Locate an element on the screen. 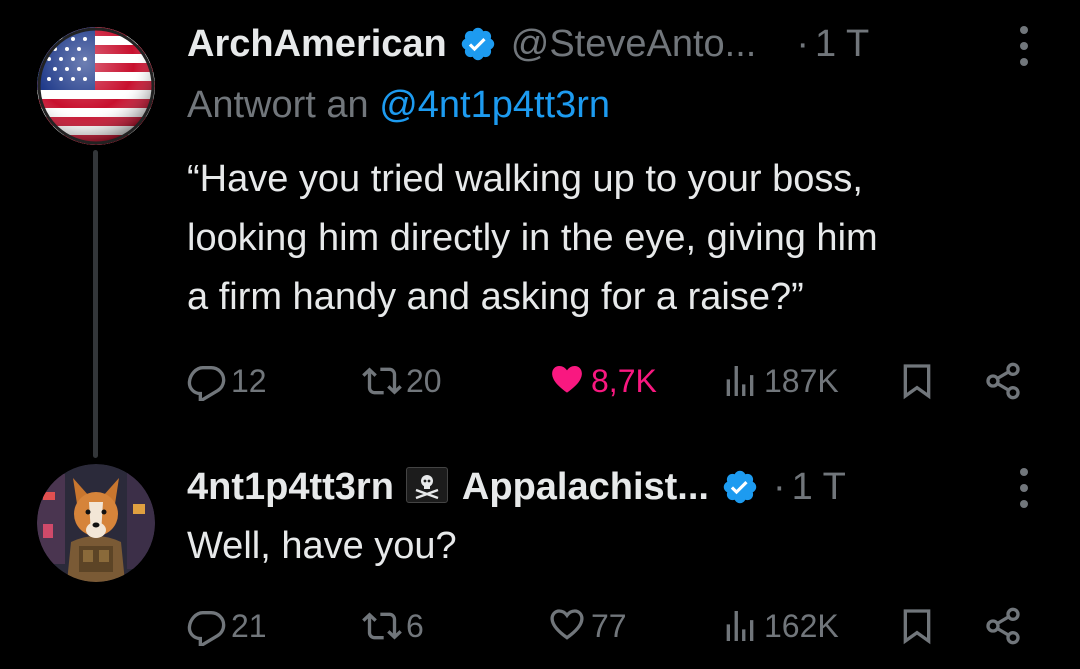 The width and height of the screenshot is (1080, 669). action-bar: 12 20 8,7K 187K is located at coordinates (612, 381).